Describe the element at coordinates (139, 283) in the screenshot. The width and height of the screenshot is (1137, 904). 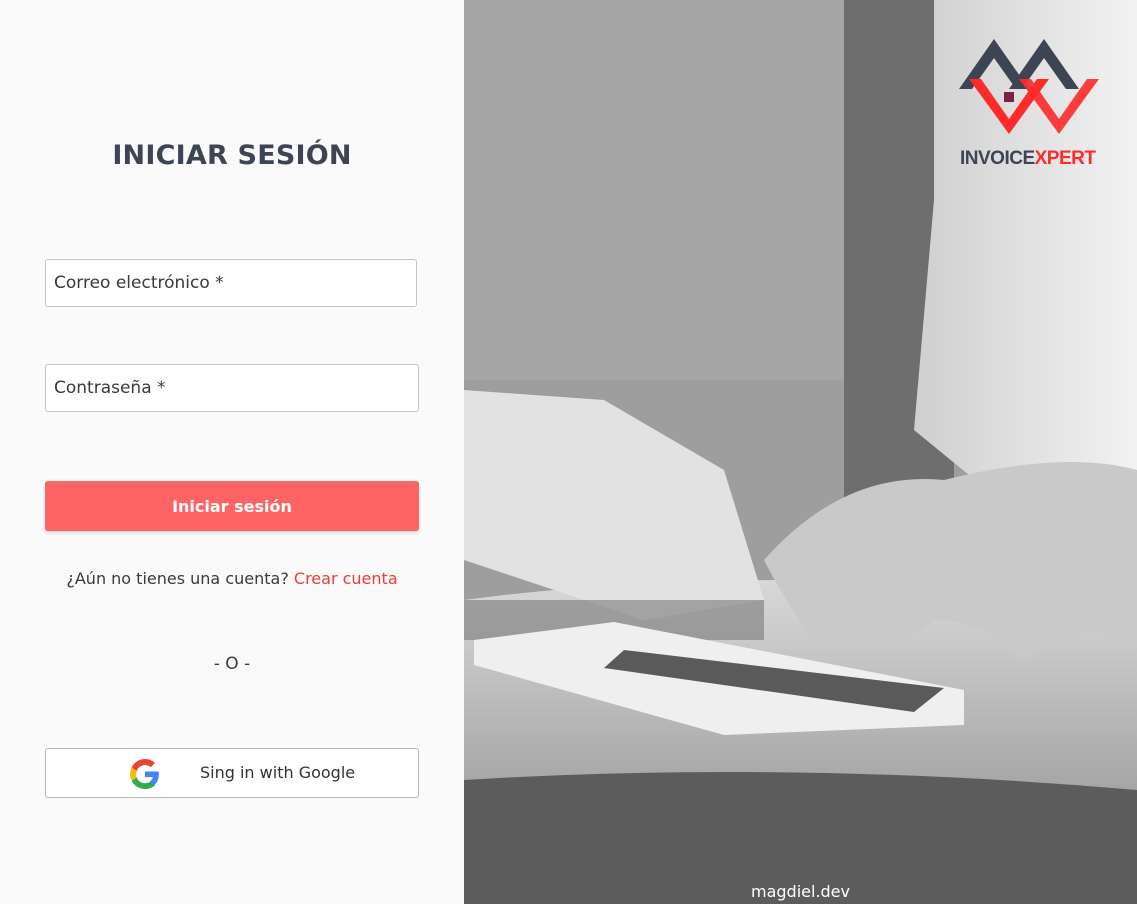
I see `email-field-label: Correo electrónico *` at that location.